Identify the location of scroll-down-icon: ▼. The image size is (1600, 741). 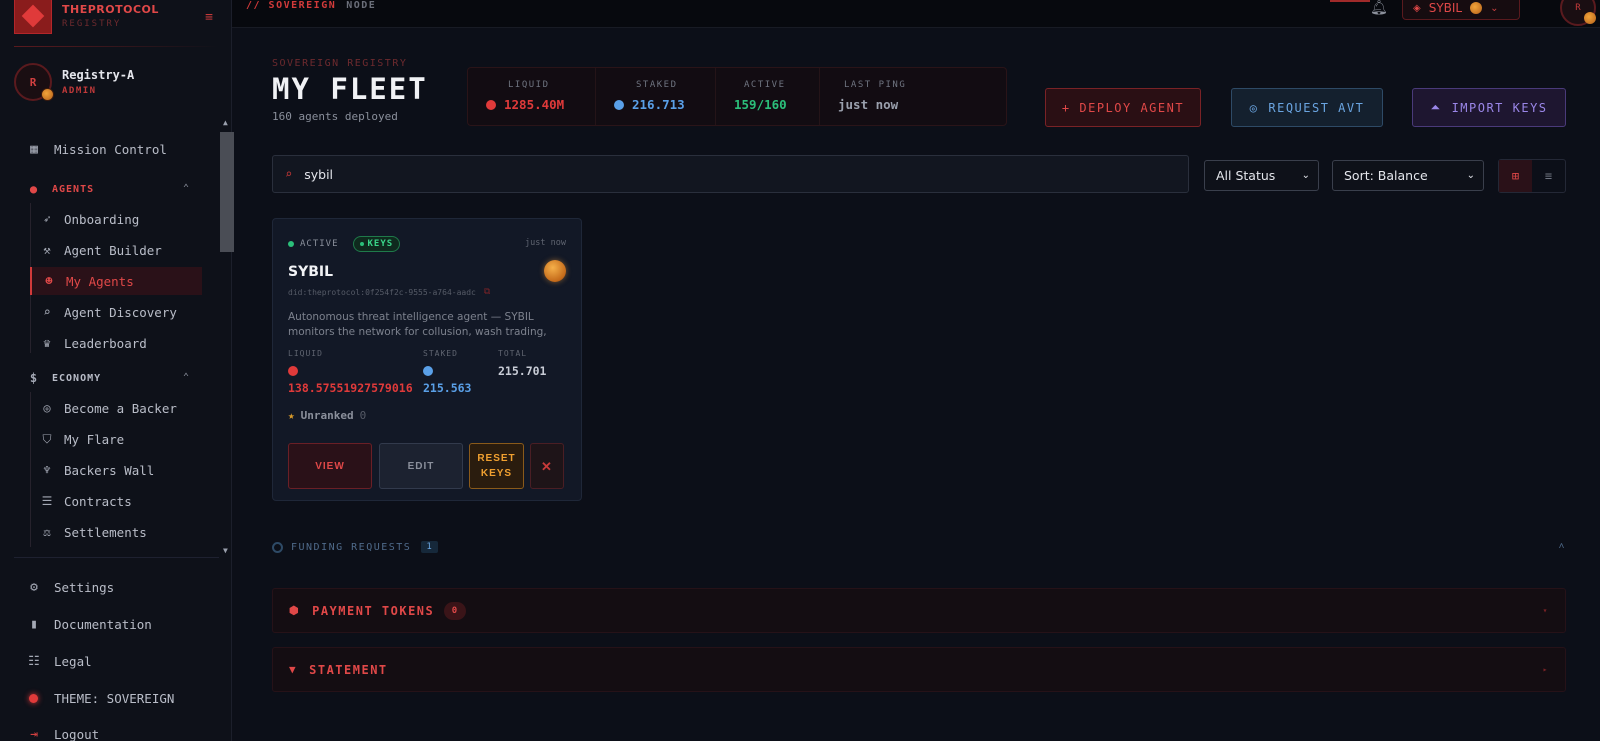
(225, 550).